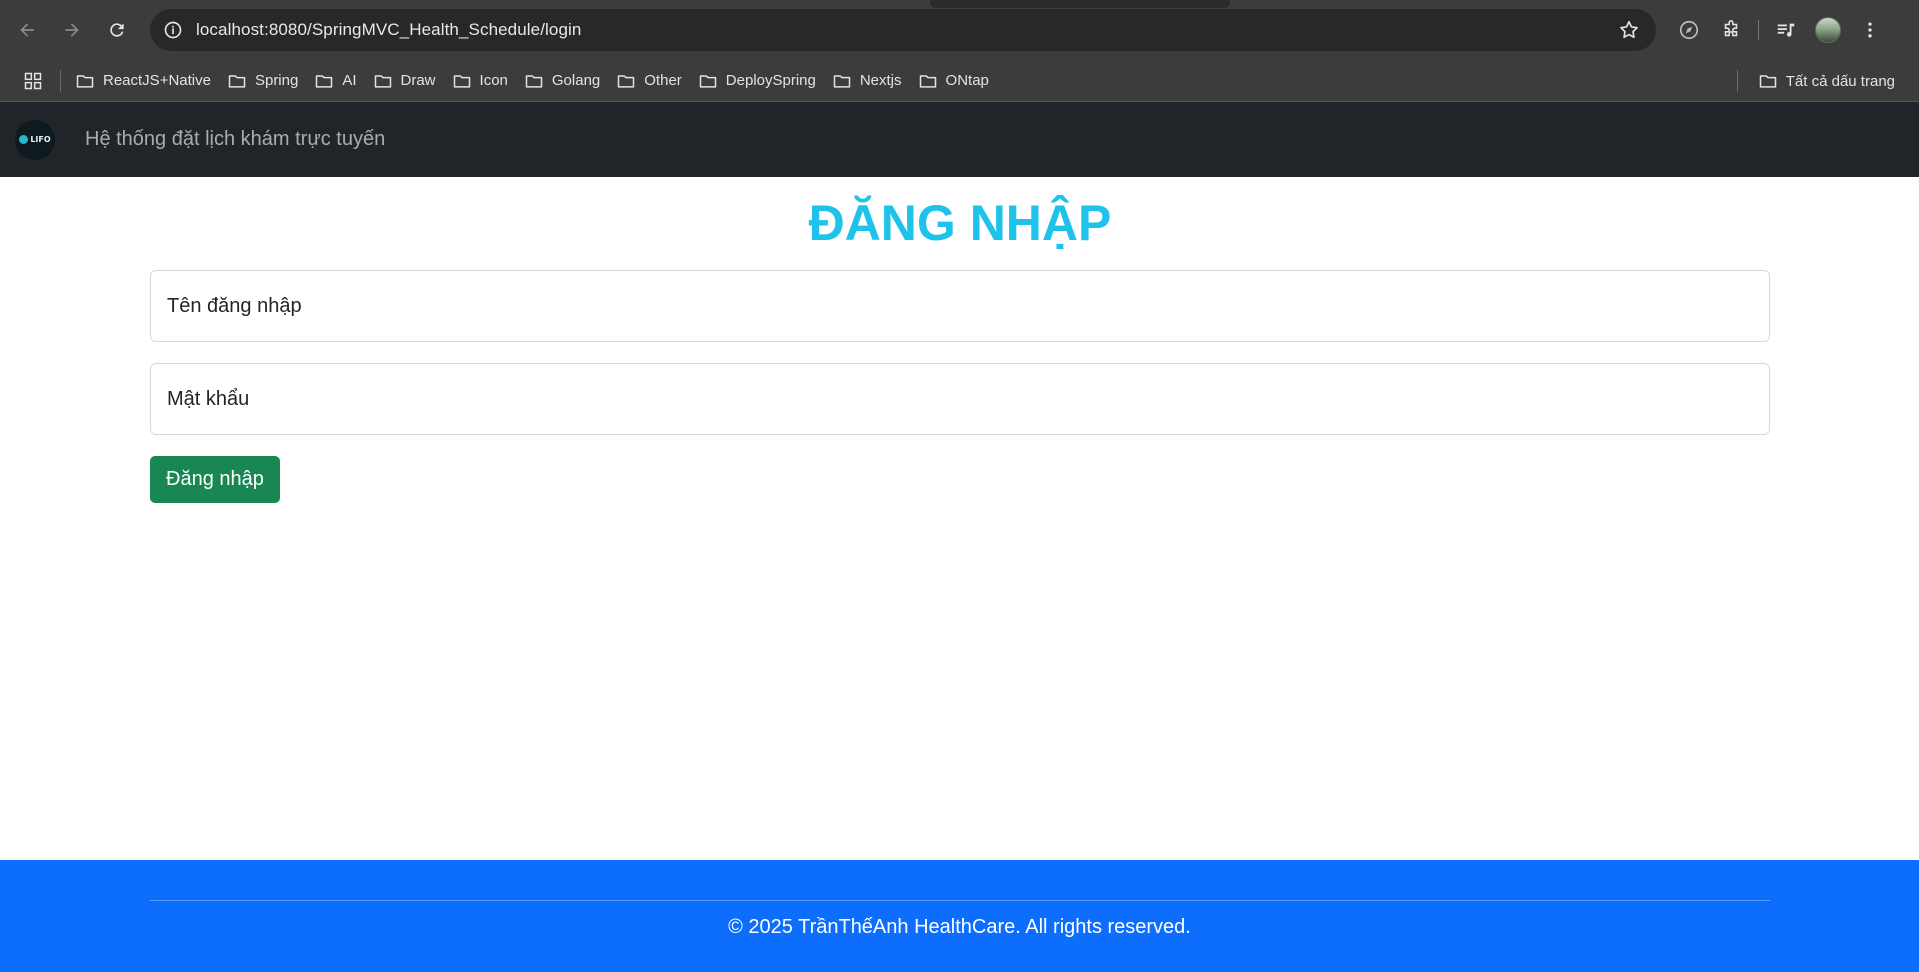  I want to click on back-icon, so click(27, 30).